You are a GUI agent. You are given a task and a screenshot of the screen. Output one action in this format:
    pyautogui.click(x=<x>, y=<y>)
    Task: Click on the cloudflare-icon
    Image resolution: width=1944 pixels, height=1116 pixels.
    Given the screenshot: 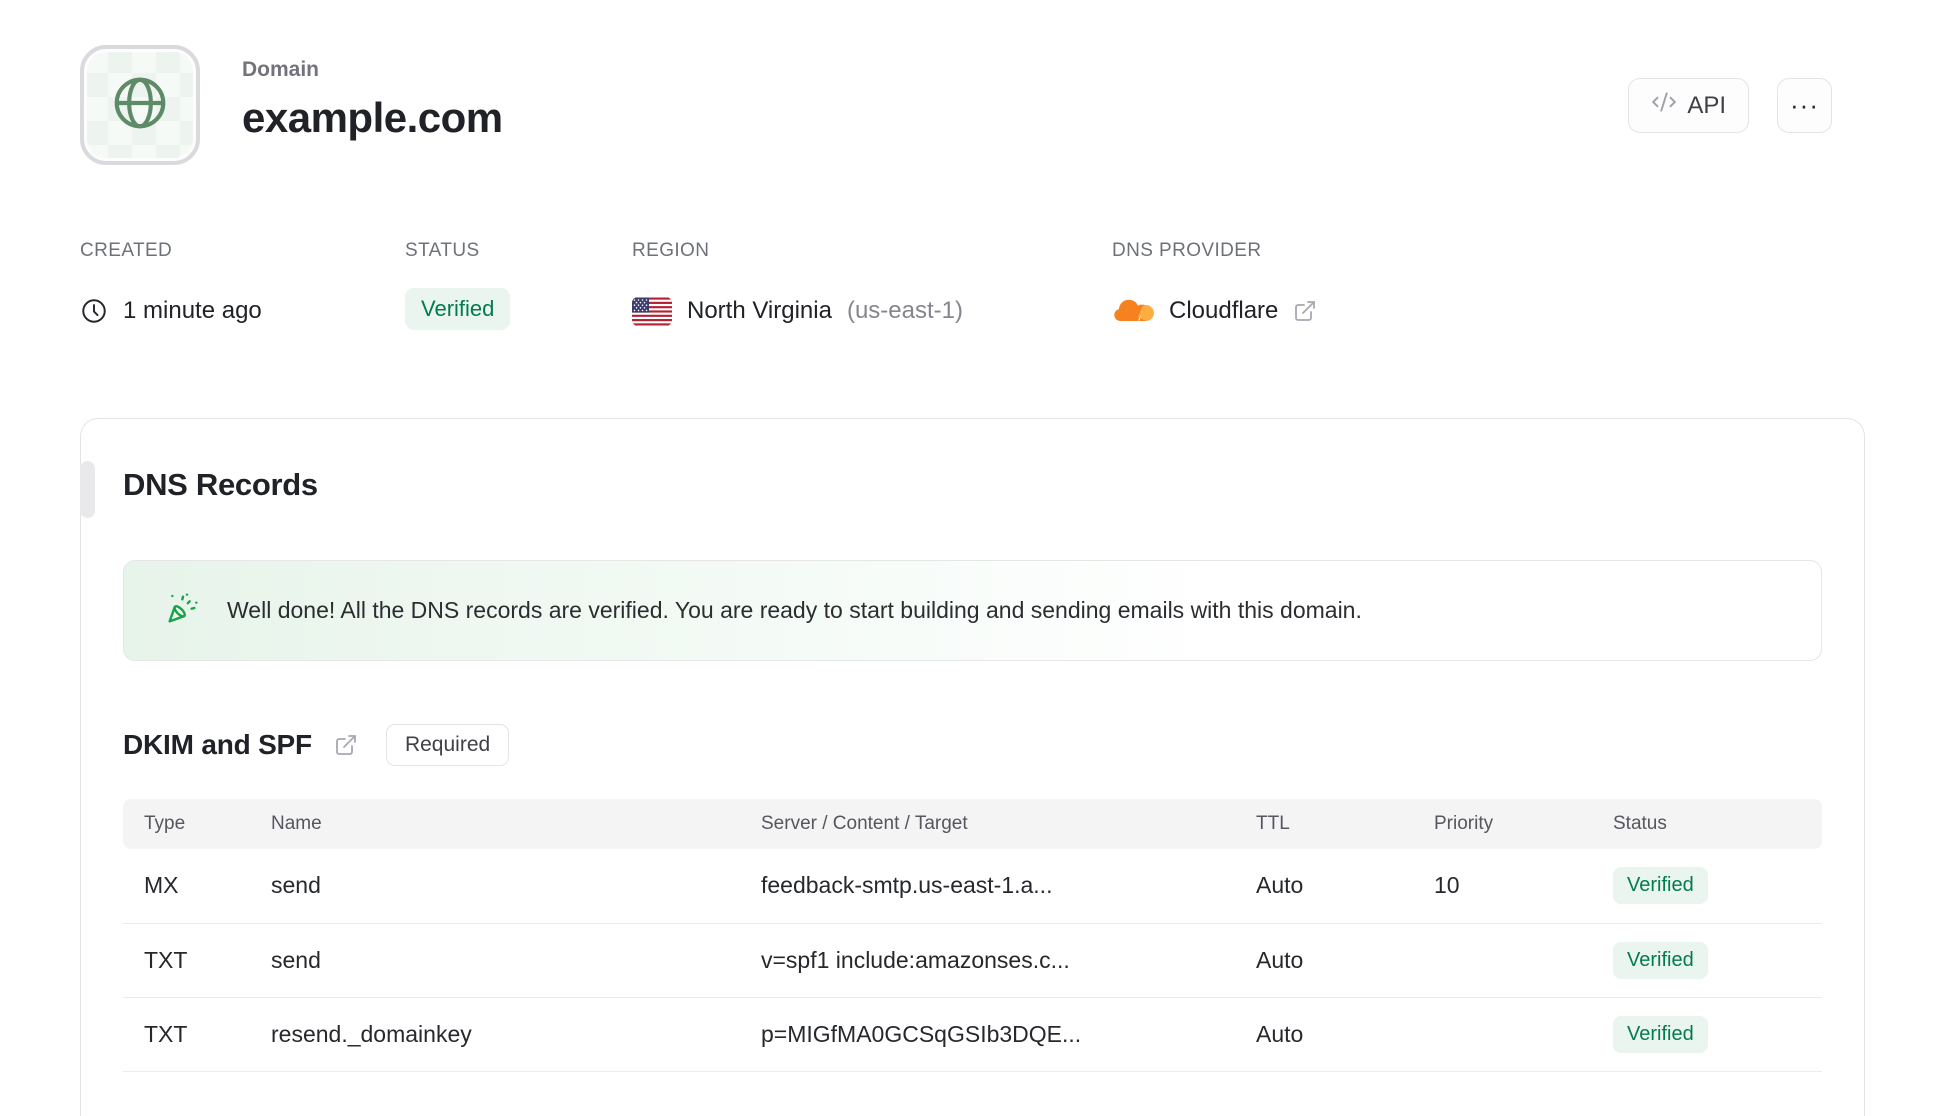 What is the action you would take?
    pyautogui.click(x=1133, y=311)
    